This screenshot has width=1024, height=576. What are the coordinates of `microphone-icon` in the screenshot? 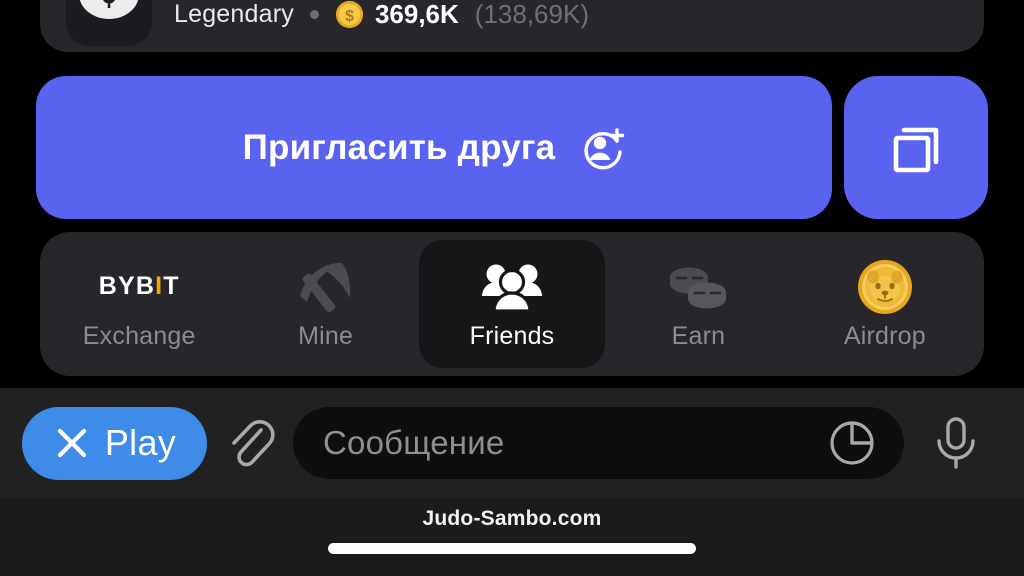 It's located at (956, 443).